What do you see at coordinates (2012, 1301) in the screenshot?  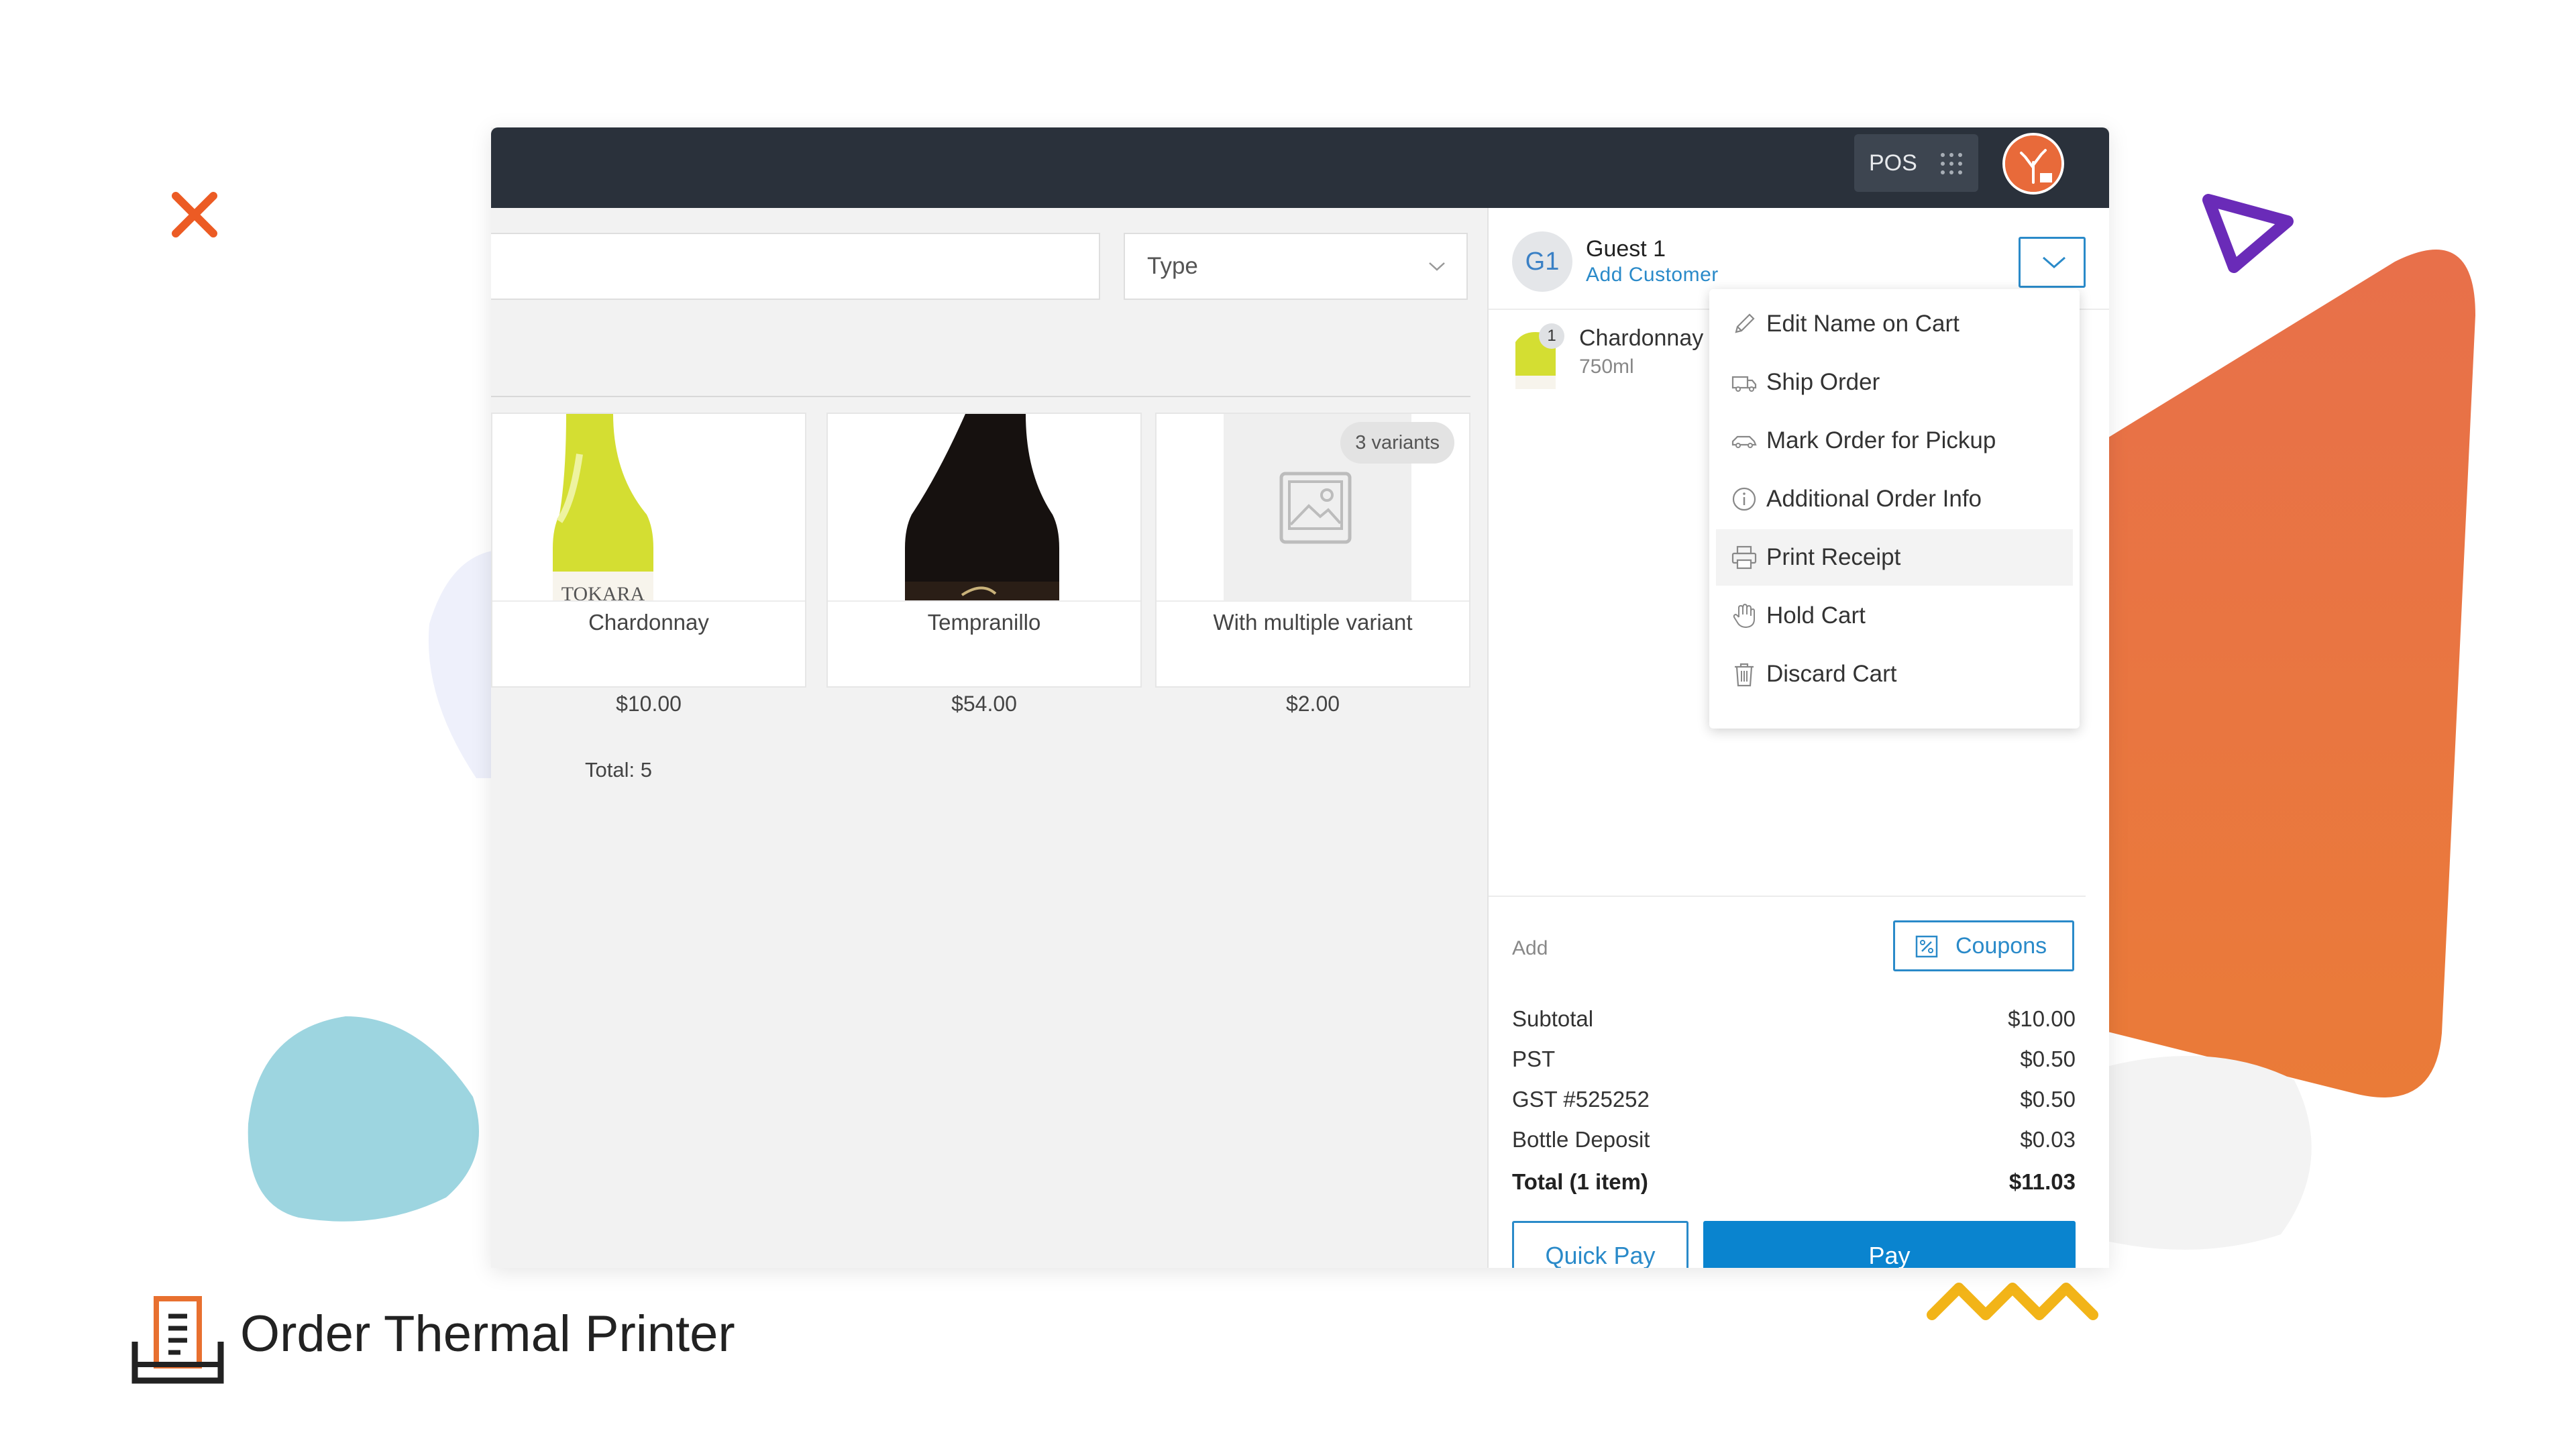 I see `yellow-zigzag-decoration` at bounding box center [2012, 1301].